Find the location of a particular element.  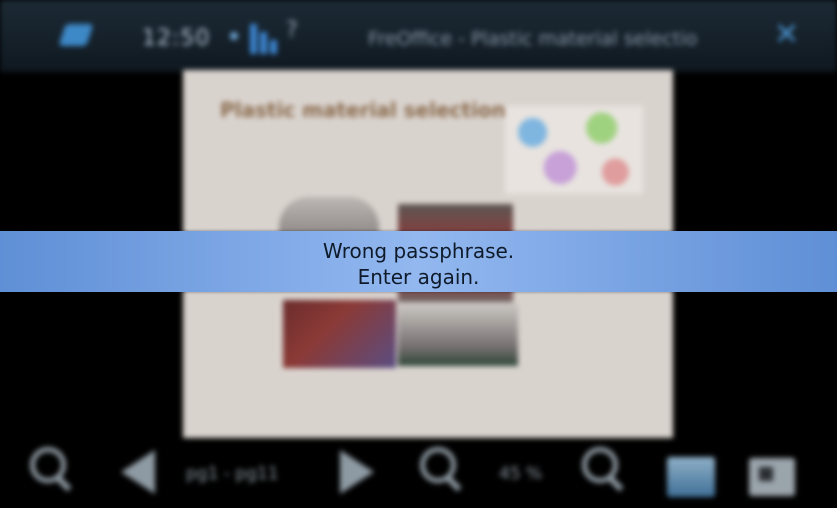

notification-instruction: Enter again. is located at coordinates (418, 277).